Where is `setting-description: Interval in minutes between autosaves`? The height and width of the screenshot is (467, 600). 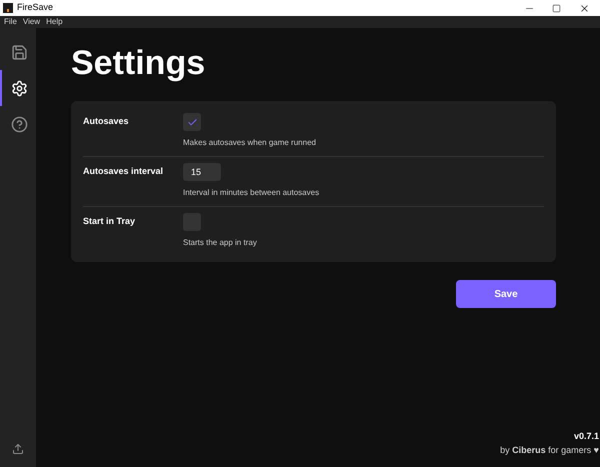
setting-description: Interval in minutes between autosaves is located at coordinates (251, 193).